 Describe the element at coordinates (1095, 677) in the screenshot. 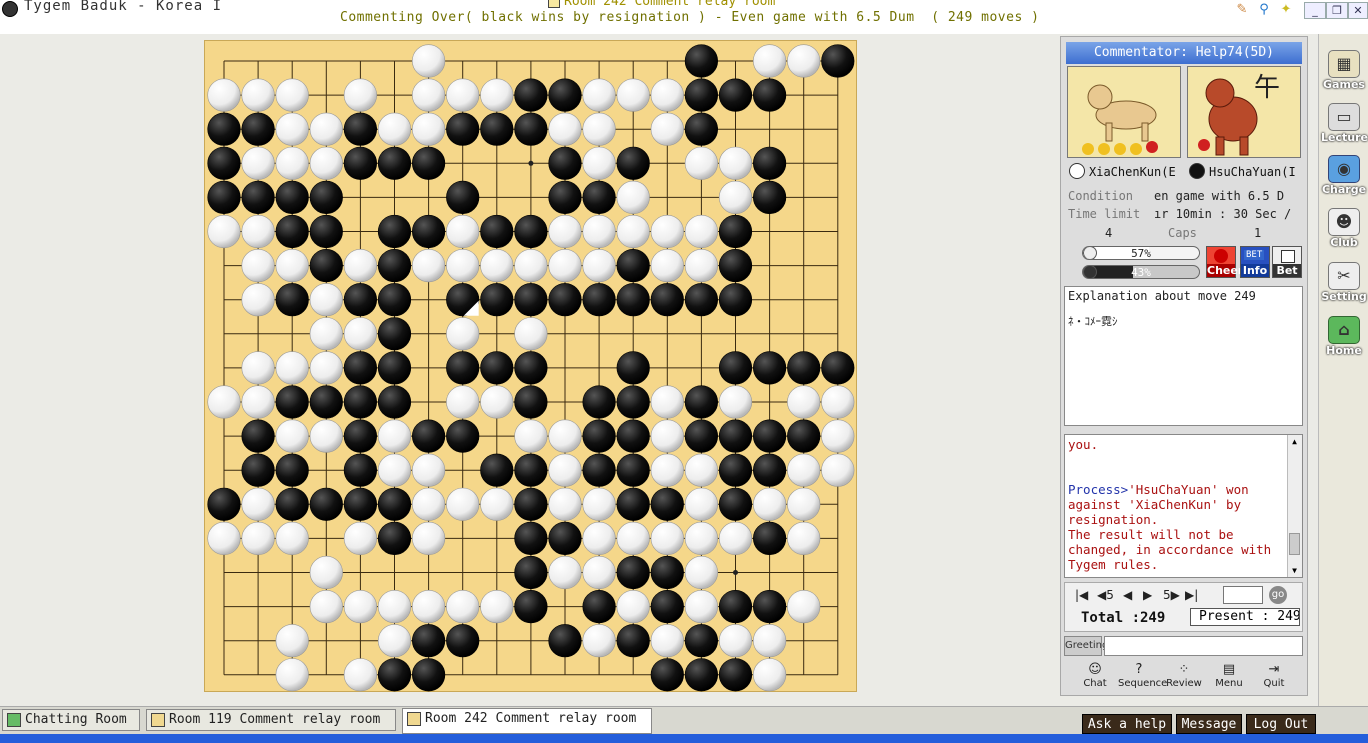

I see `chat-tool: ☺ Chat` at that location.